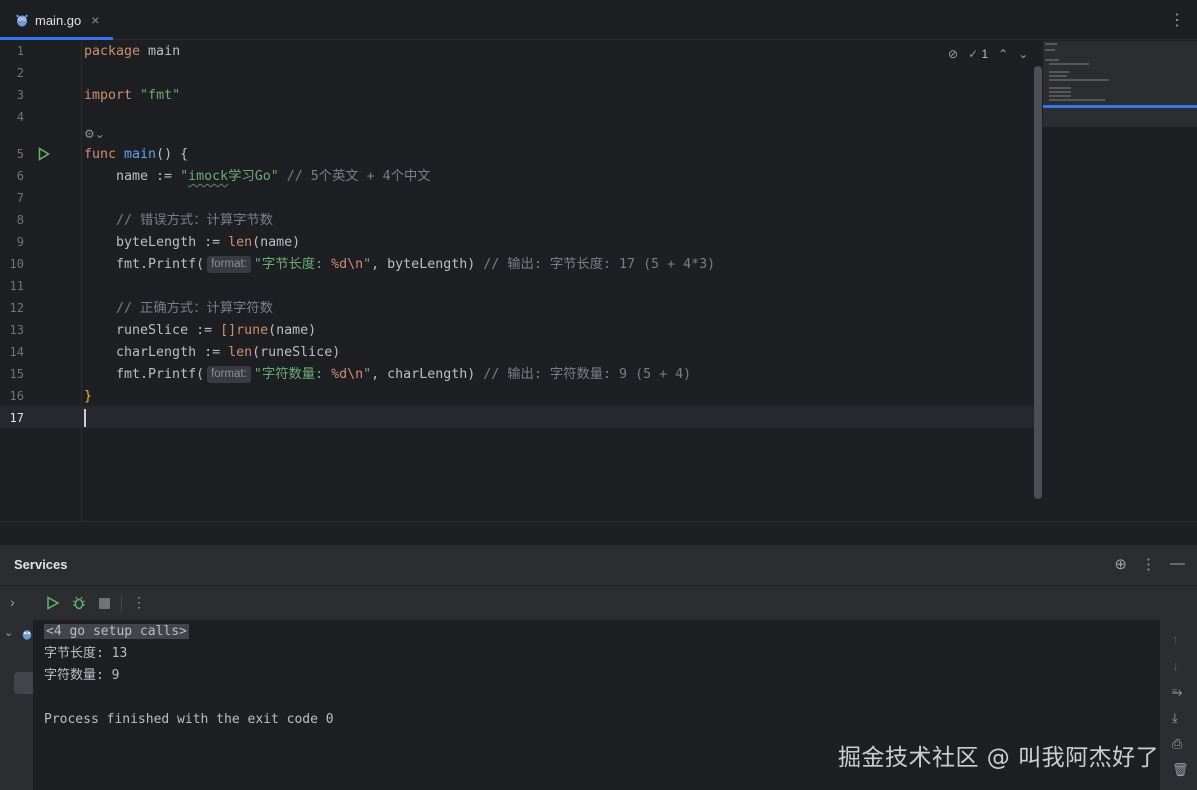 The image size is (1197, 790). I want to click on debug-icon, so click(79, 603).